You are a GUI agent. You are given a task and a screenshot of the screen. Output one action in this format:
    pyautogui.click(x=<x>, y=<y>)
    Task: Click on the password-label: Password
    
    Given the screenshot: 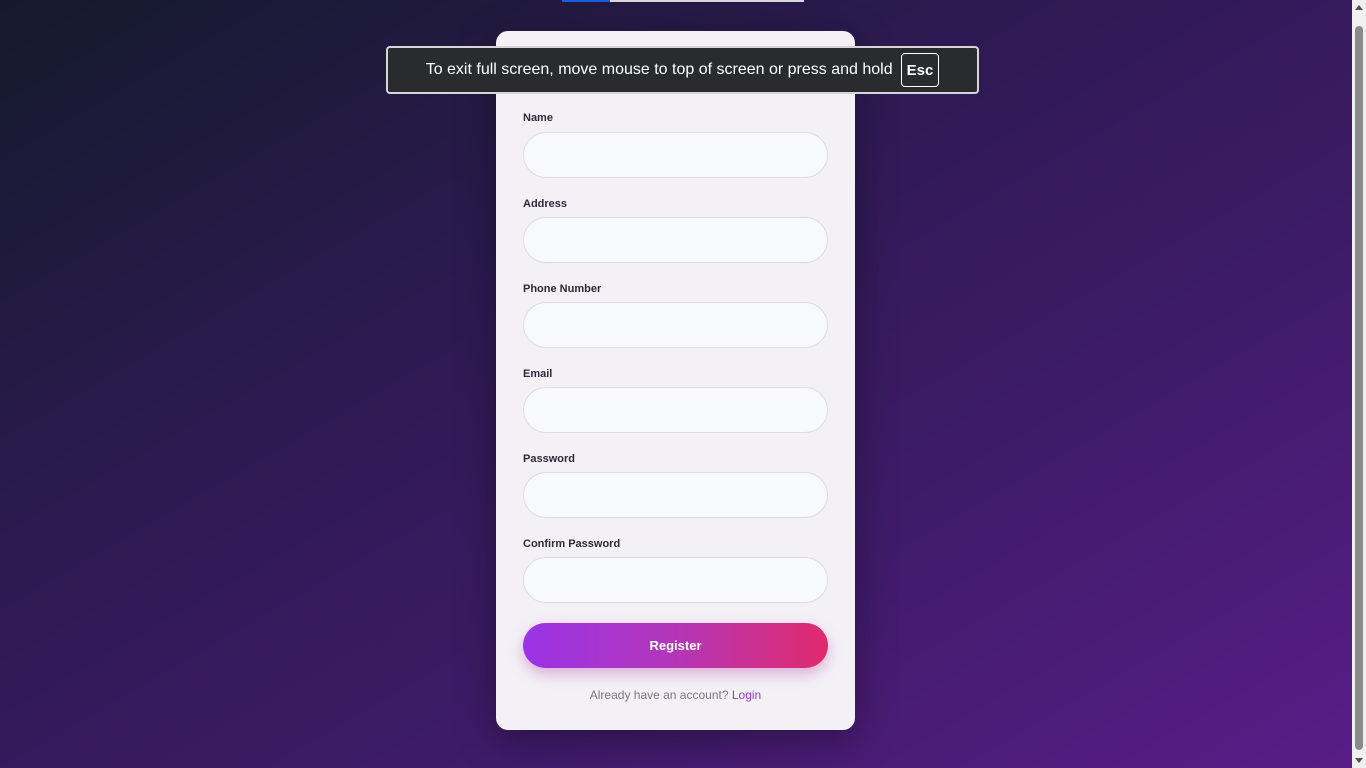 What is the action you would take?
    pyautogui.click(x=549, y=459)
    